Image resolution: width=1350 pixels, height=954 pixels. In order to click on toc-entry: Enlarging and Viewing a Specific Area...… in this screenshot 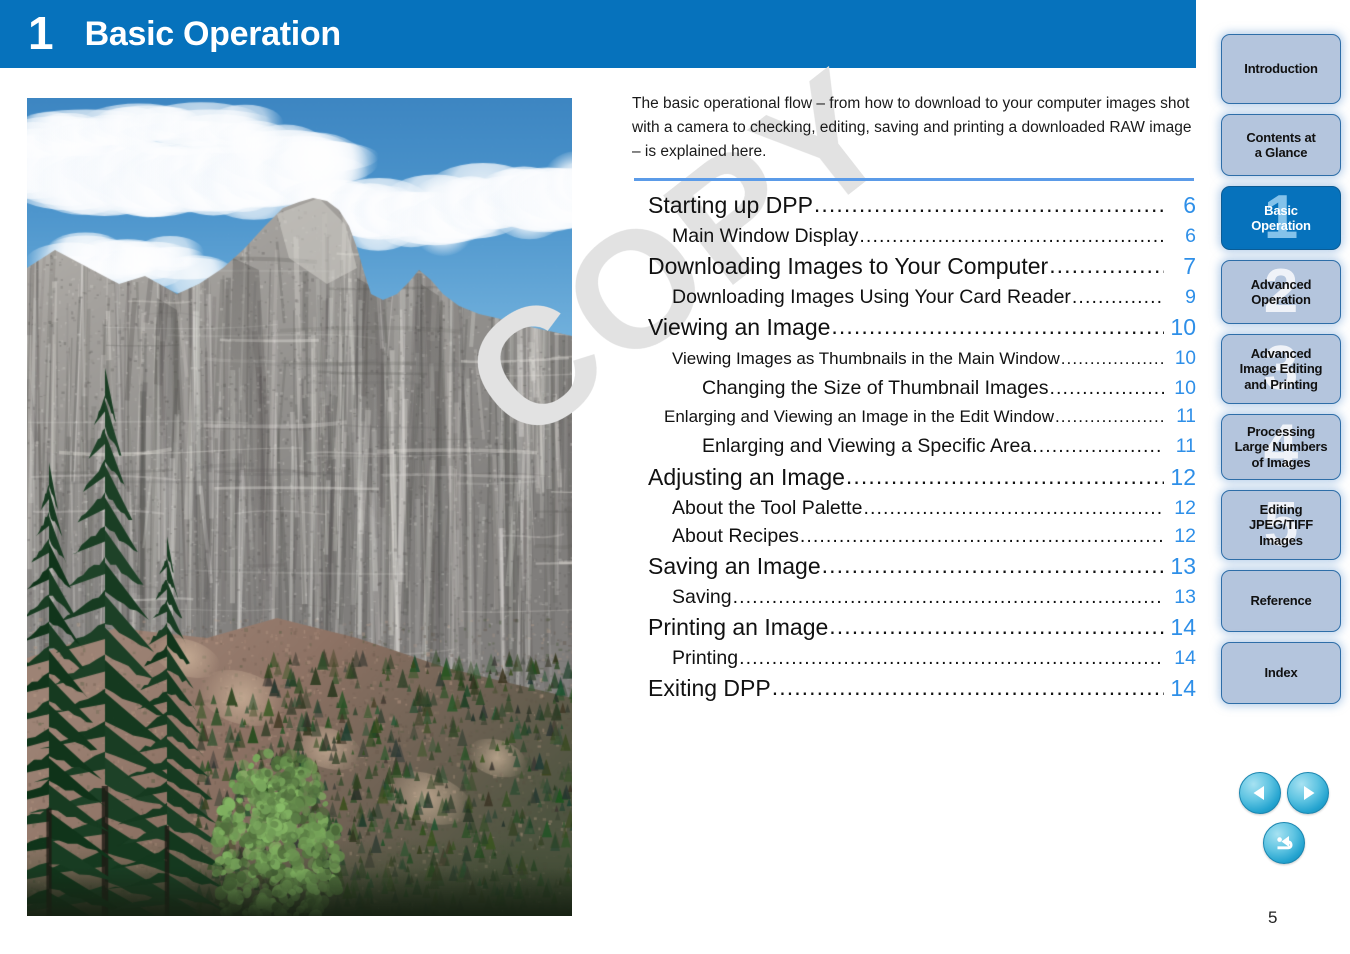, I will do `click(915, 446)`.